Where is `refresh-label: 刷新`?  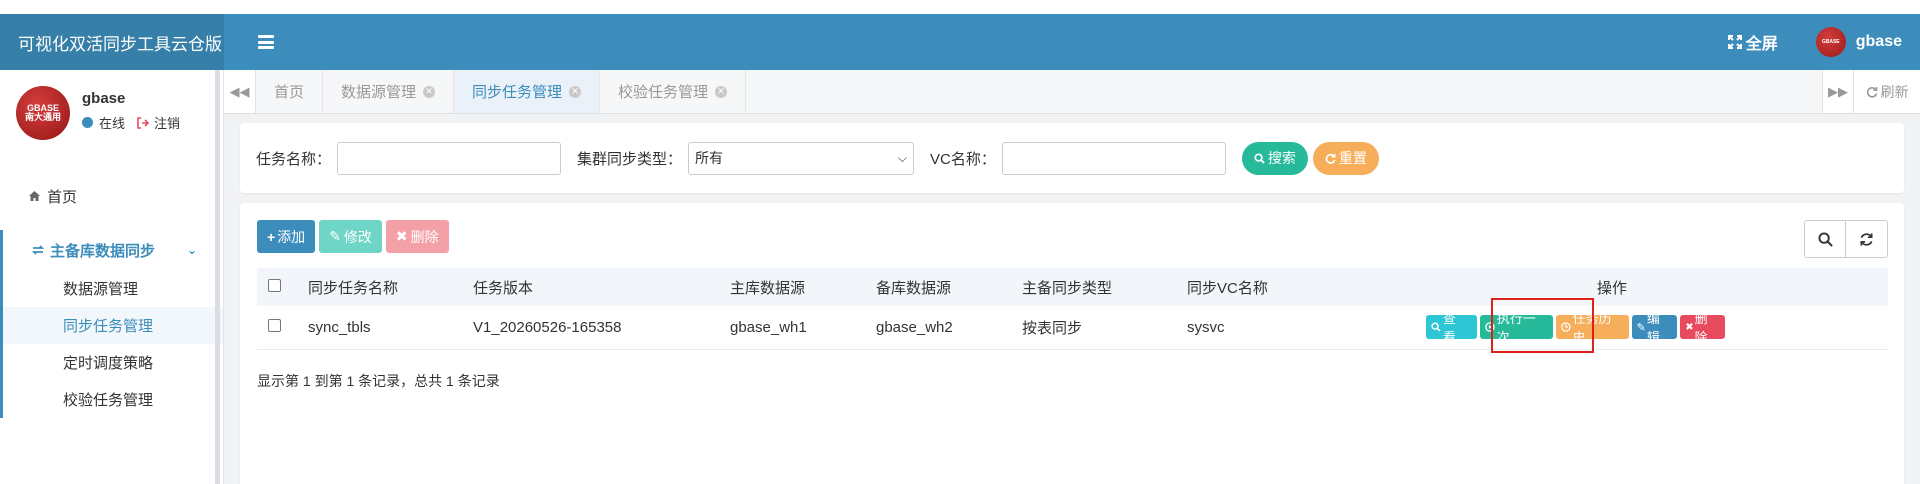
refresh-label: 刷新 is located at coordinates (1894, 91).